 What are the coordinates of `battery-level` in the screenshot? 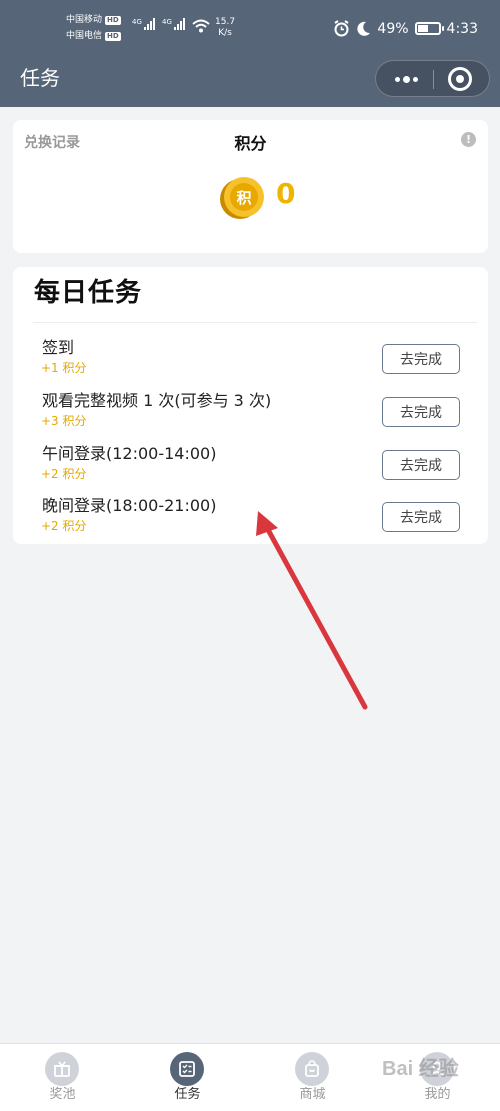 It's located at (423, 28).